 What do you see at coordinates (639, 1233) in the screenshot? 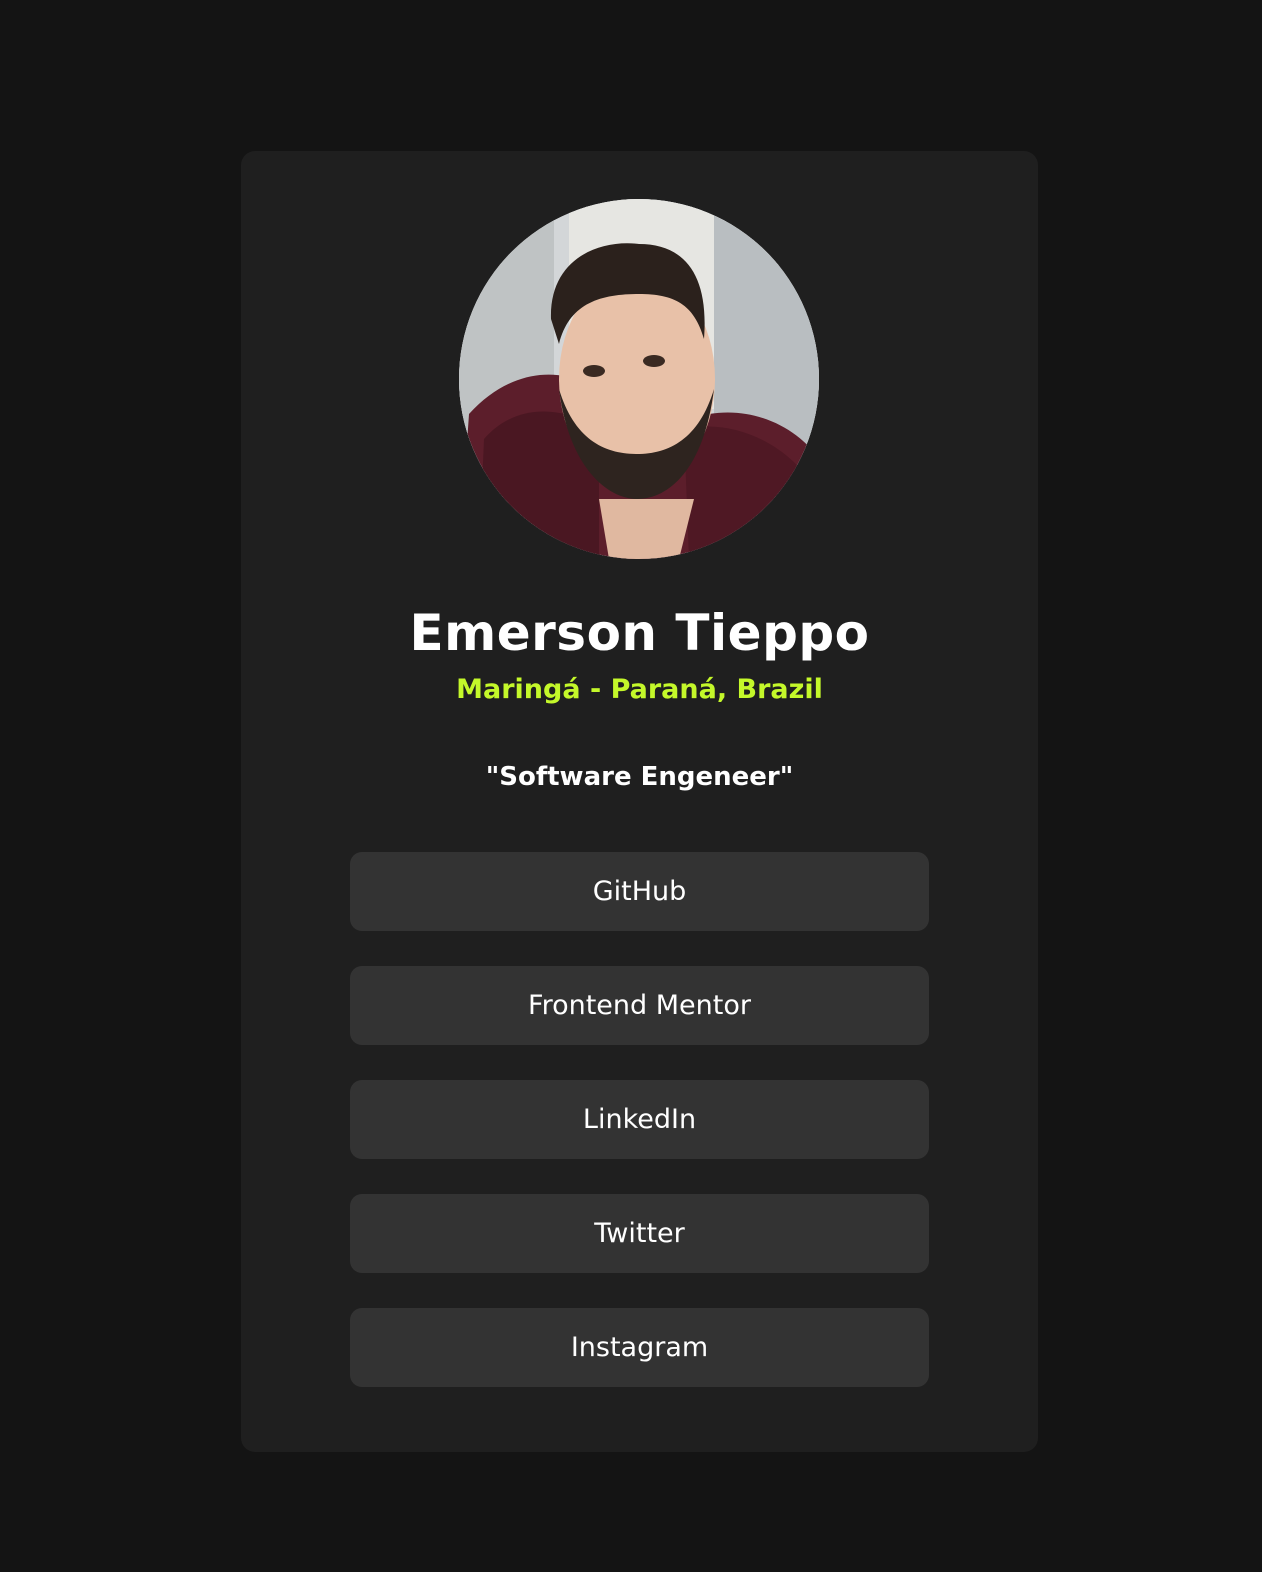
I see `twitter-link-button: Twitter` at bounding box center [639, 1233].